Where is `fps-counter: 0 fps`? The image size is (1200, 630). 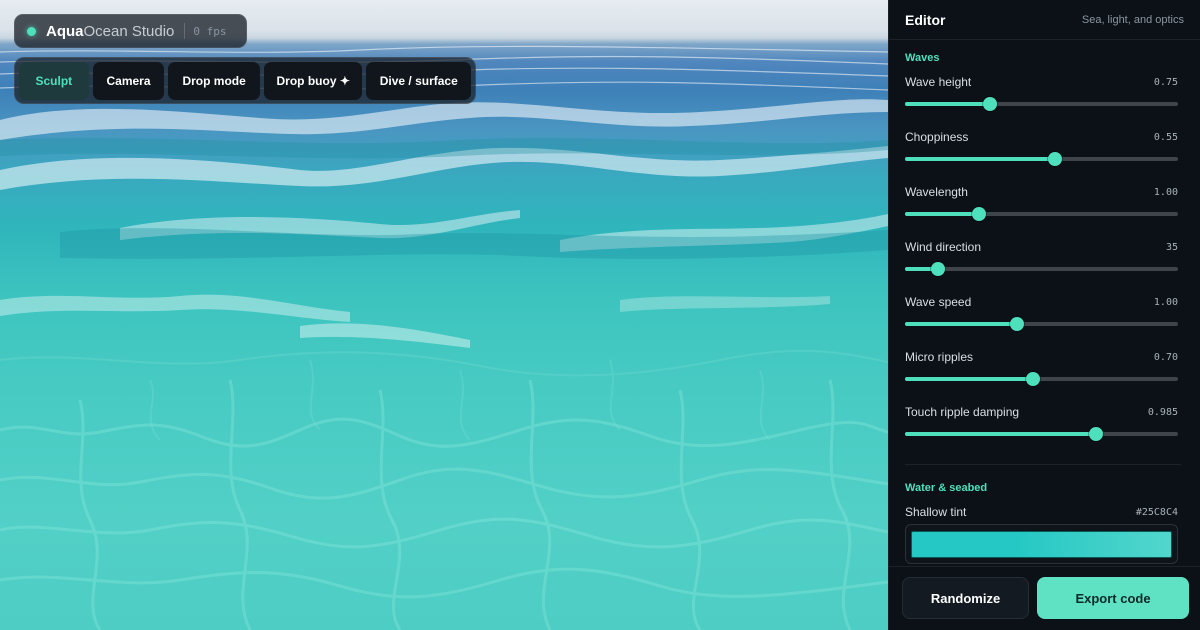 fps-counter: 0 fps is located at coordinates (210, 31).